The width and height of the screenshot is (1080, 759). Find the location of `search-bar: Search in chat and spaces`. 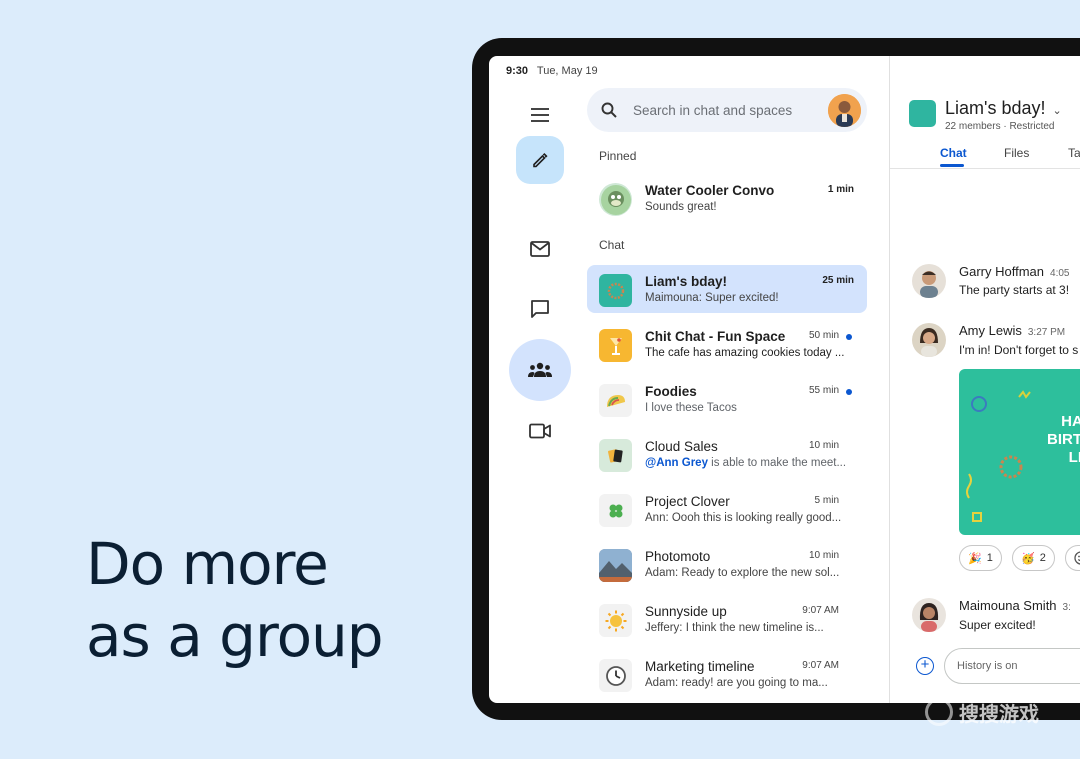

search-bar: Search in chat and spaces is located at coordinates (727, 110).